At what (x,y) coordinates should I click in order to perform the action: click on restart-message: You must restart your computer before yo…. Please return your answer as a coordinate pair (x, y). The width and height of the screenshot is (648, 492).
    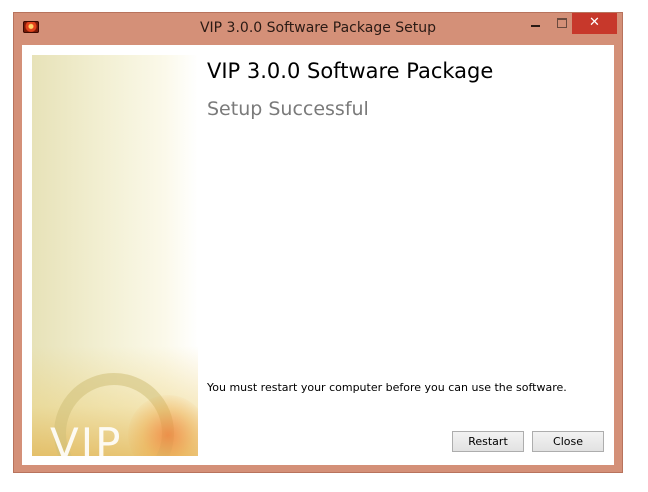
    Looking at the image, I should click on (387, 387).